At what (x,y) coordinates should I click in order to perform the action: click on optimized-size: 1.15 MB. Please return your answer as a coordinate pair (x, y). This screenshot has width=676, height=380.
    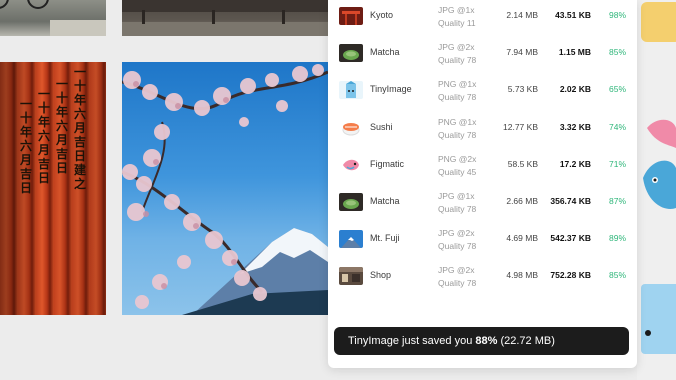
    Looking at the image, I should click on (574, 52).